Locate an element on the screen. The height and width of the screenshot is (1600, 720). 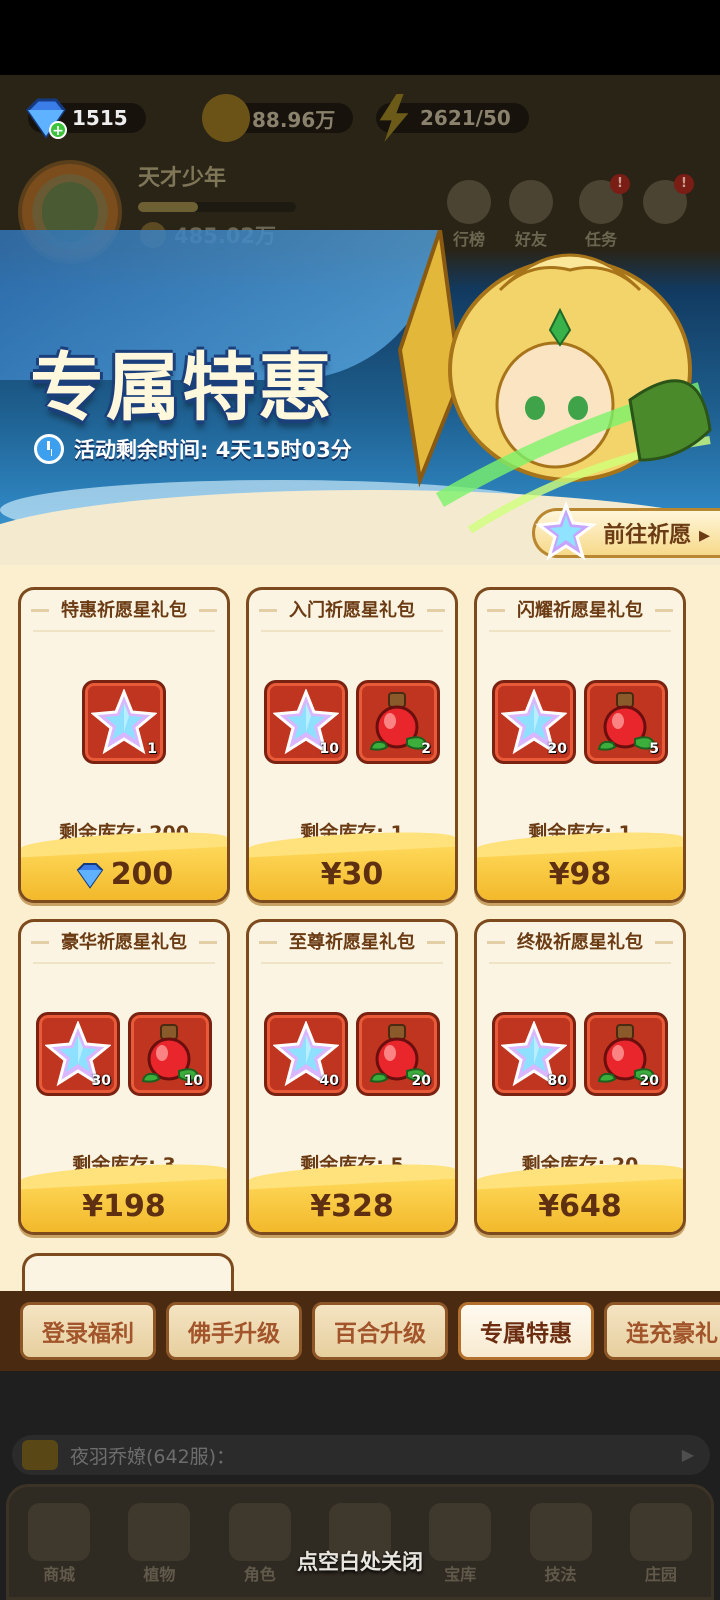
offer-card: 至尊祈愿星礼包4020剩余库存: 5¥328 is located at coordinates (352, 1077).